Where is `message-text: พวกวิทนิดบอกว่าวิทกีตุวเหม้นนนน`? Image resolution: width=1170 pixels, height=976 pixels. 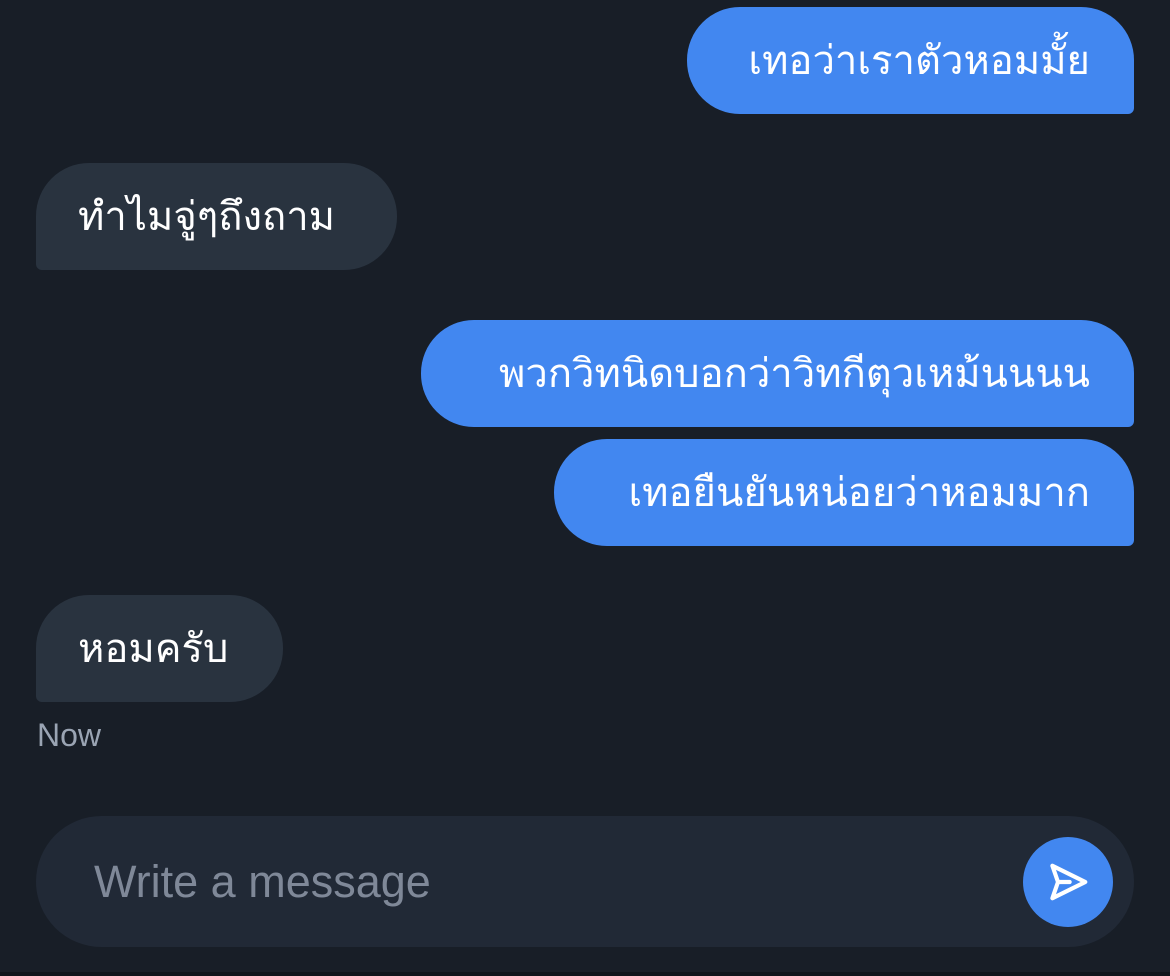
message-text: พวกวิทนิดบอกว่าวิทกีตุวเหม้นนนน is located at coordinates (794, 373).